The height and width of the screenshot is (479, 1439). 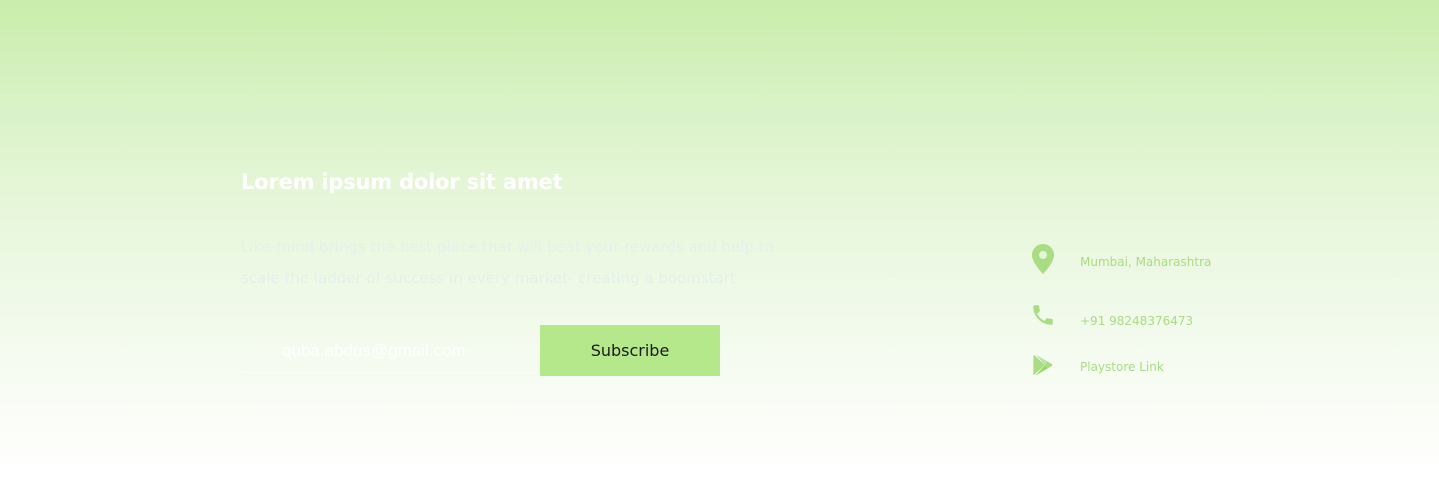 What do you see at coordinates (1043, 315) in the screenshot?
I see `phone-icon` at bounding box center [1043, 315].